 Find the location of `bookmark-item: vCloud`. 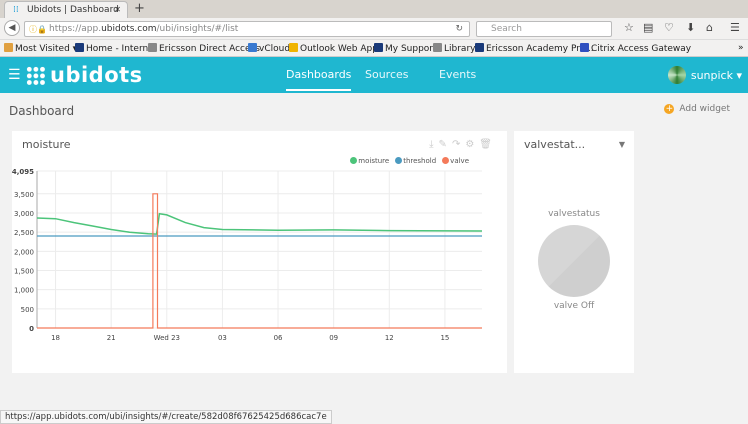

bookmark-item: vCloud is located at coordinates (269, 48).